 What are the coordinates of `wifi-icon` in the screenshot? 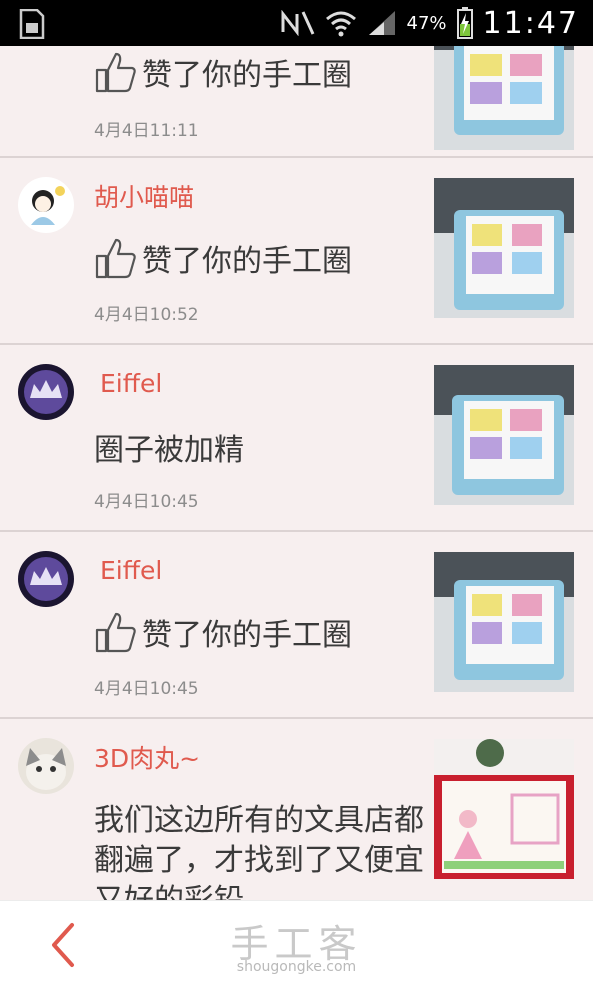 It's located at (340, 24).